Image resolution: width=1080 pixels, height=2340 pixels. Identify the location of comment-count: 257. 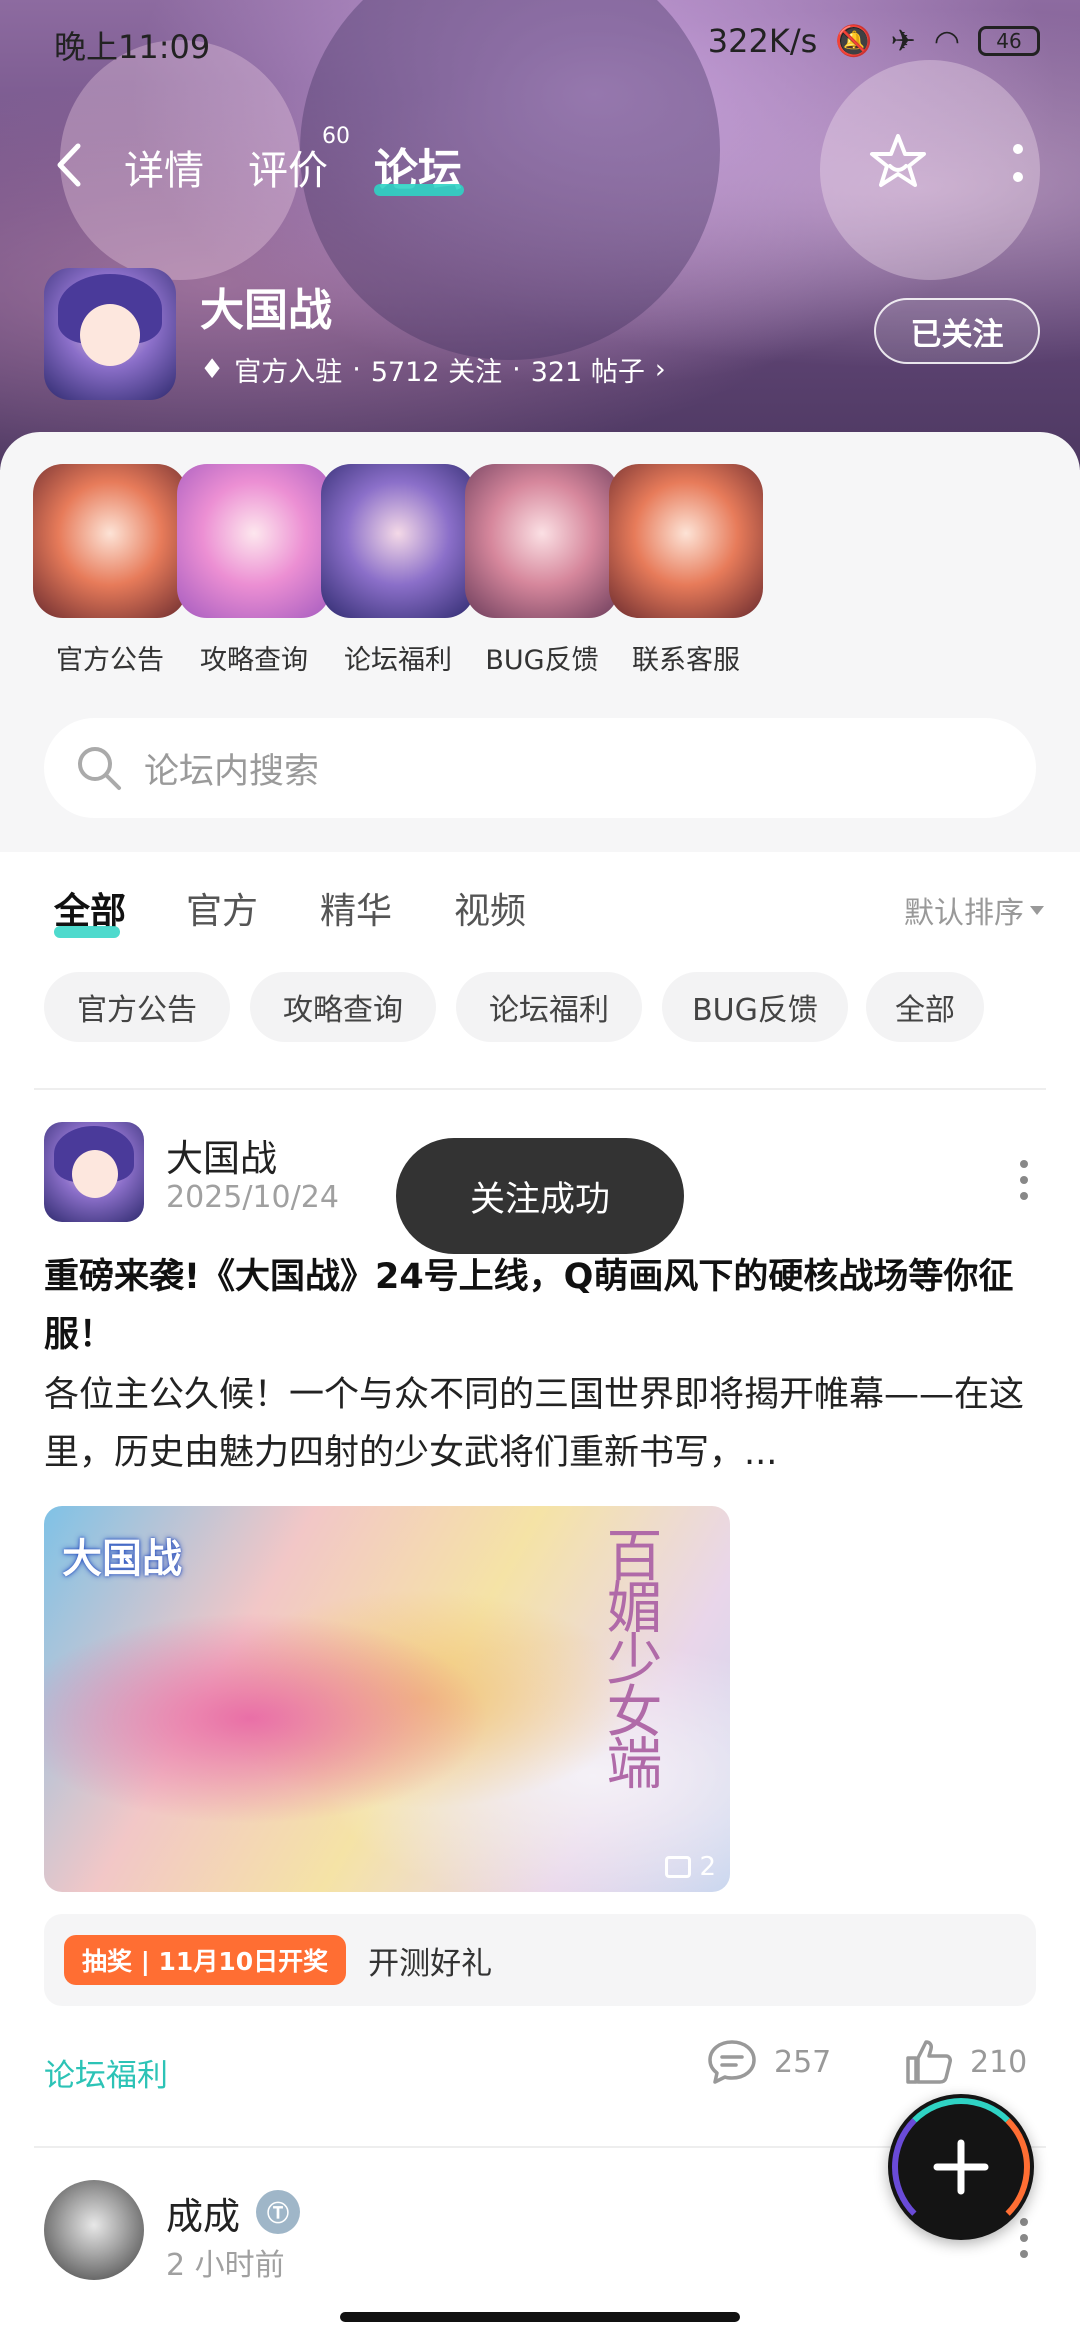
(803, 2062).